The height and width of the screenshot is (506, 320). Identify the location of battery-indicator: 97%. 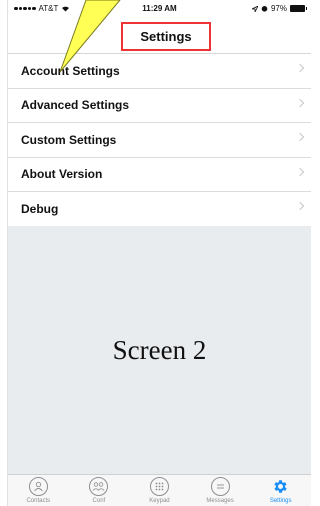
(279, 8).